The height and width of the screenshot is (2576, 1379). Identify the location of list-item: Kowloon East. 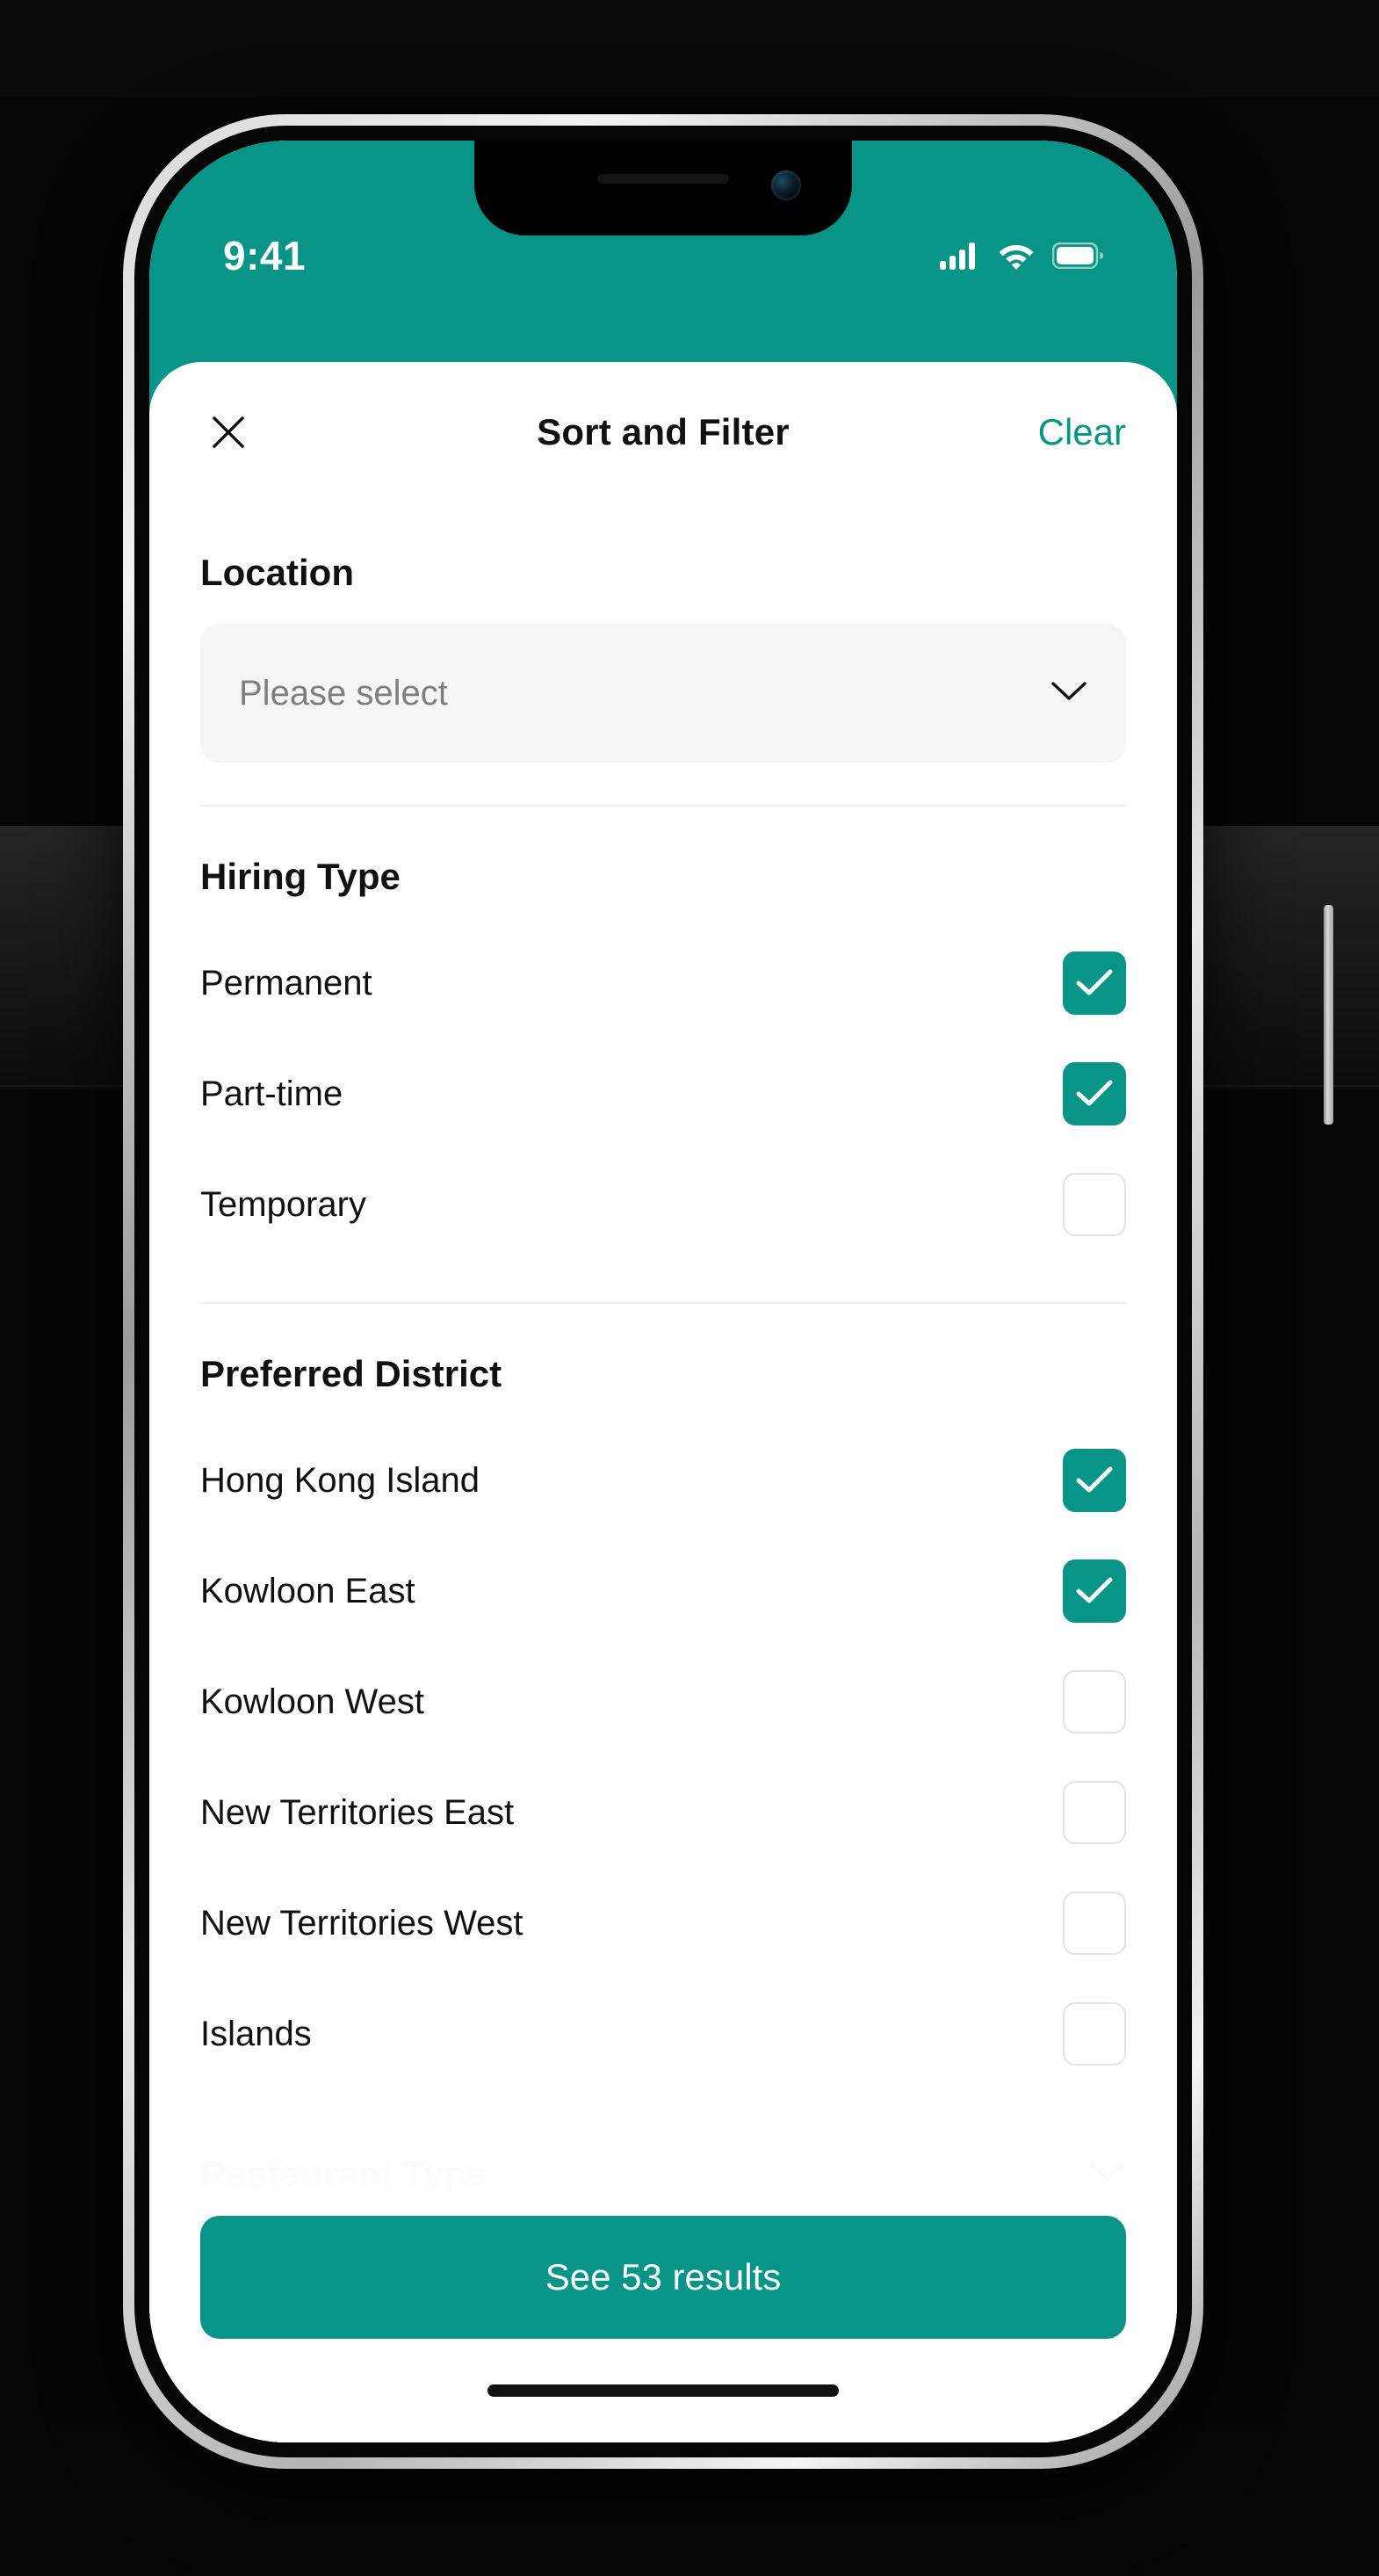
(663, 1591).